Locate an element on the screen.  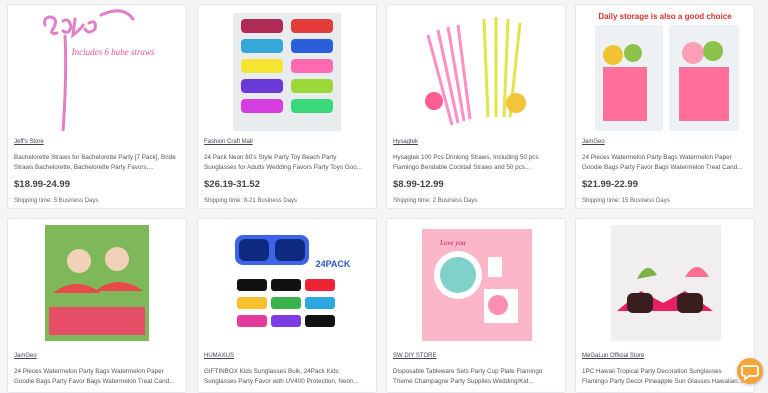
product-price: $18.99-24.99 is located at coordinates (42, 184).